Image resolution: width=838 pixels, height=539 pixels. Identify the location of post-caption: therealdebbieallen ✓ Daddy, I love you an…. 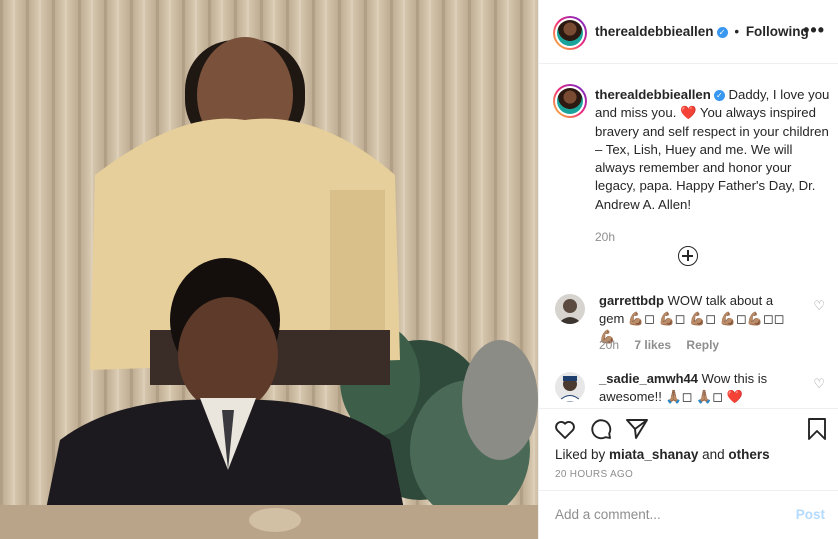
(713, 166).